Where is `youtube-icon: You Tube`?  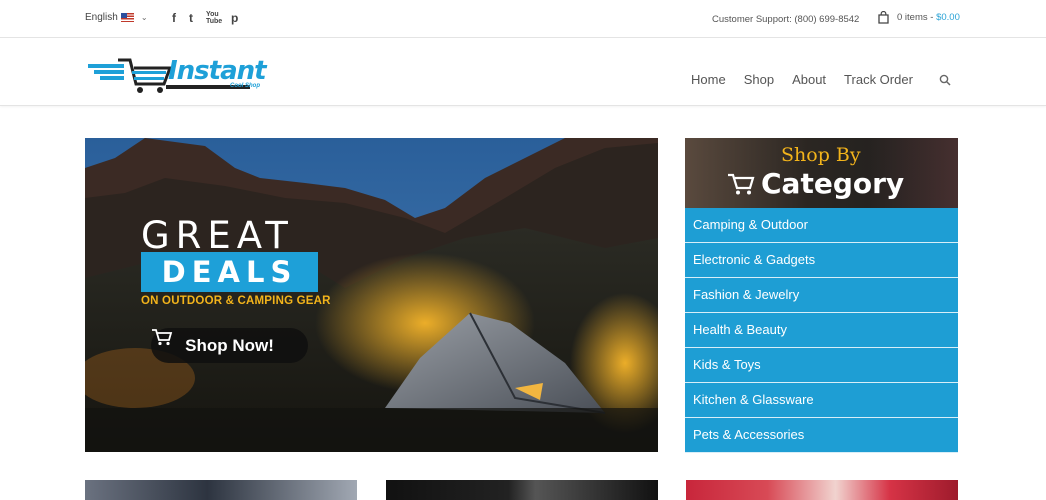
youtube-icon: You Tube is located at coordinates (214, 18).